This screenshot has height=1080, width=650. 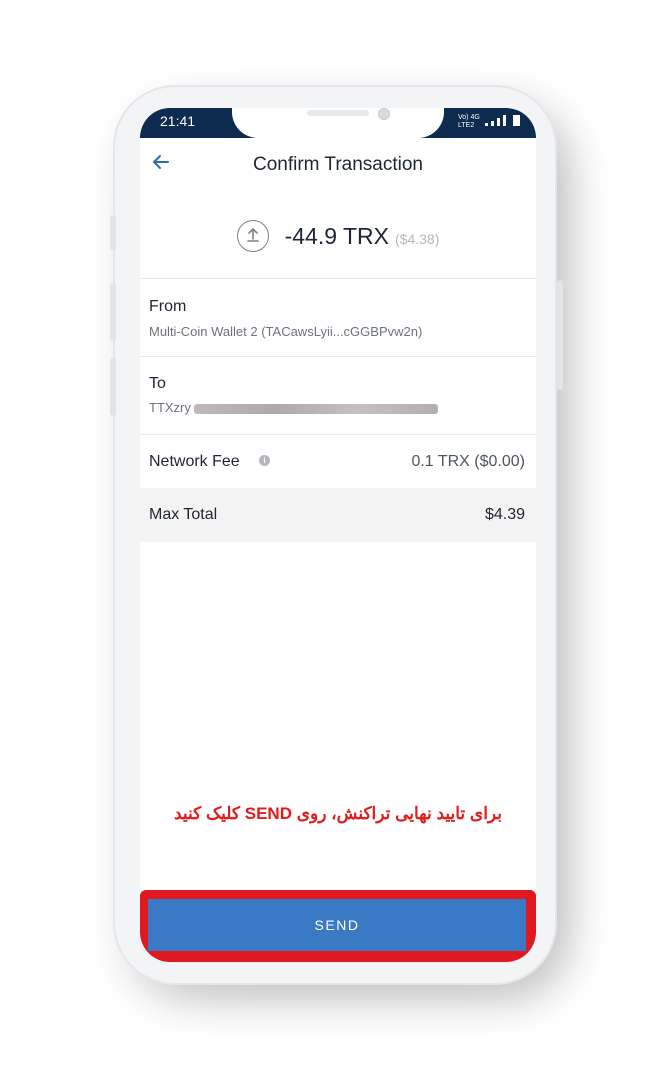 What do you see at coordinates (504, 514) in the screenshot?
I see `max-total-value: $4.39` at bounding box center [504, 514].